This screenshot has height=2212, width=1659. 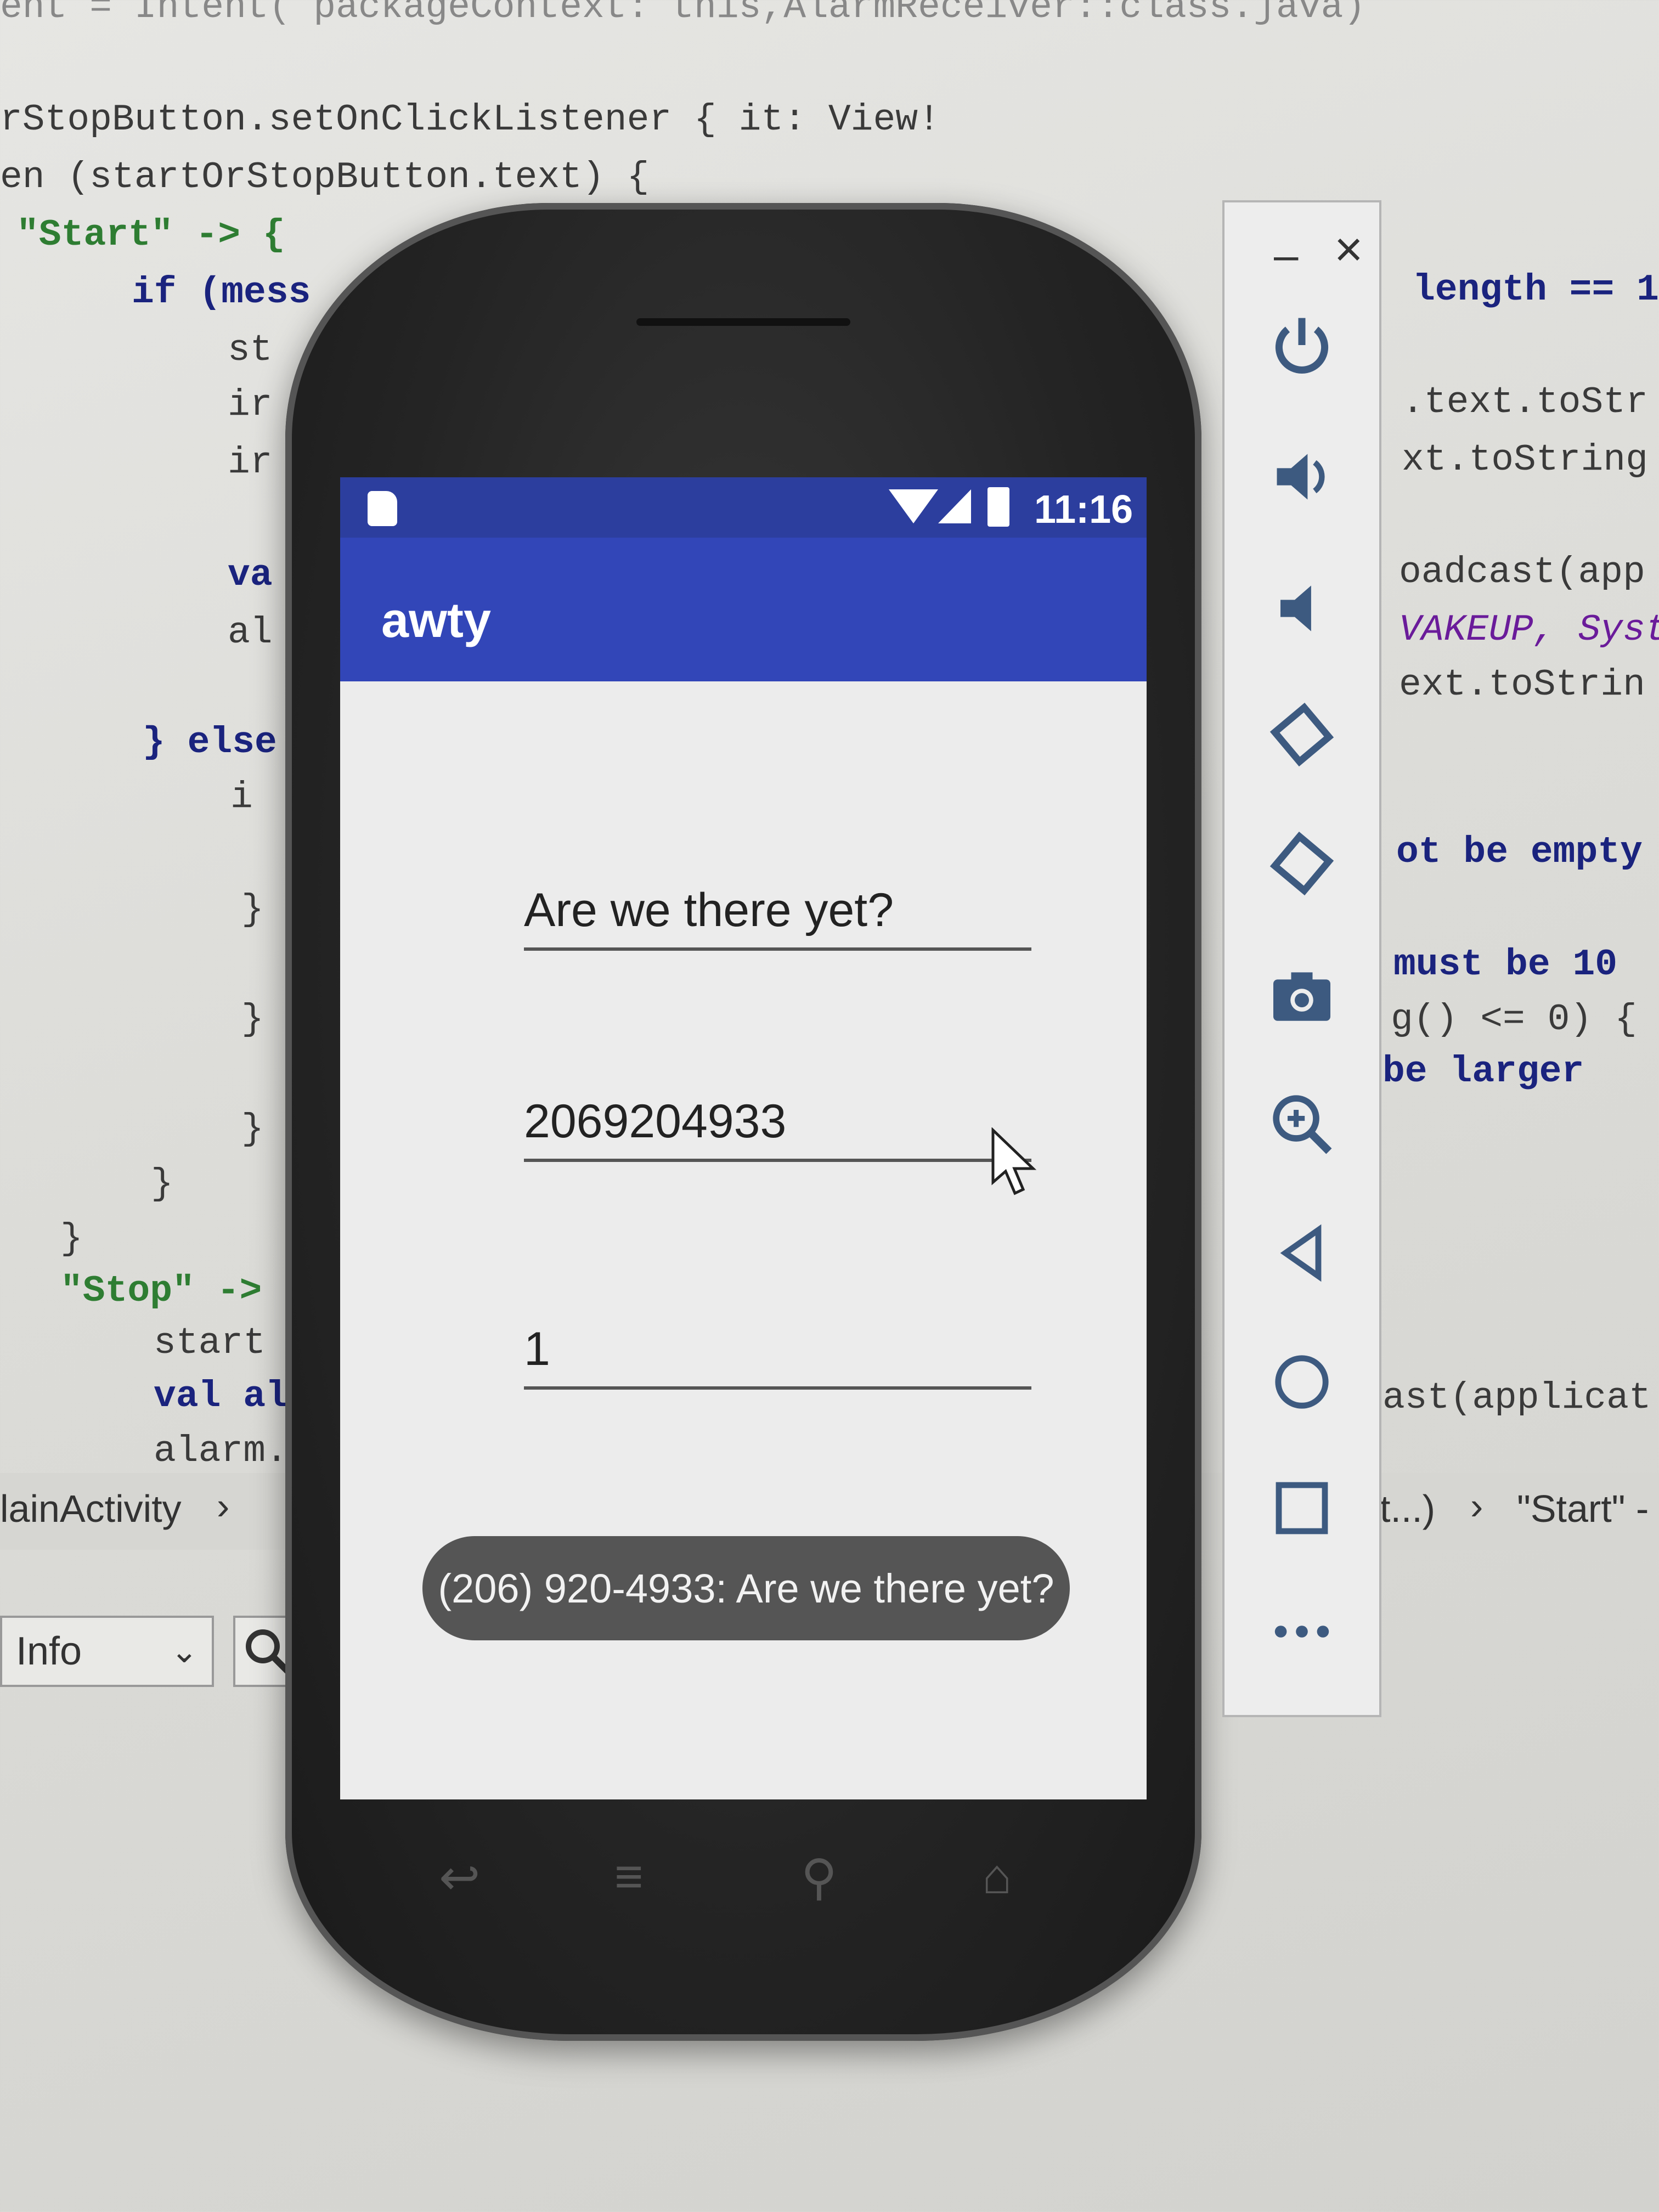 What do you see at coordinates (150, 235) in the screenshot?
I see `code-line: "Start" -> {` at bounding box center [150, 235].